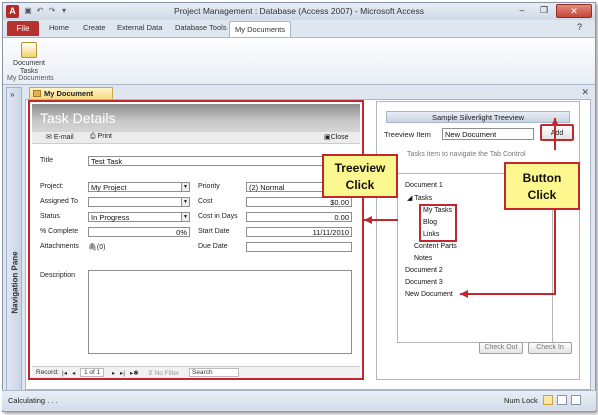 Image resolution: width=598 pixels, height=415 pixels. Describe the element at coordinates (521, 400) in the screenshot. I see `num-lock-indicator: Num Lock` at that location.